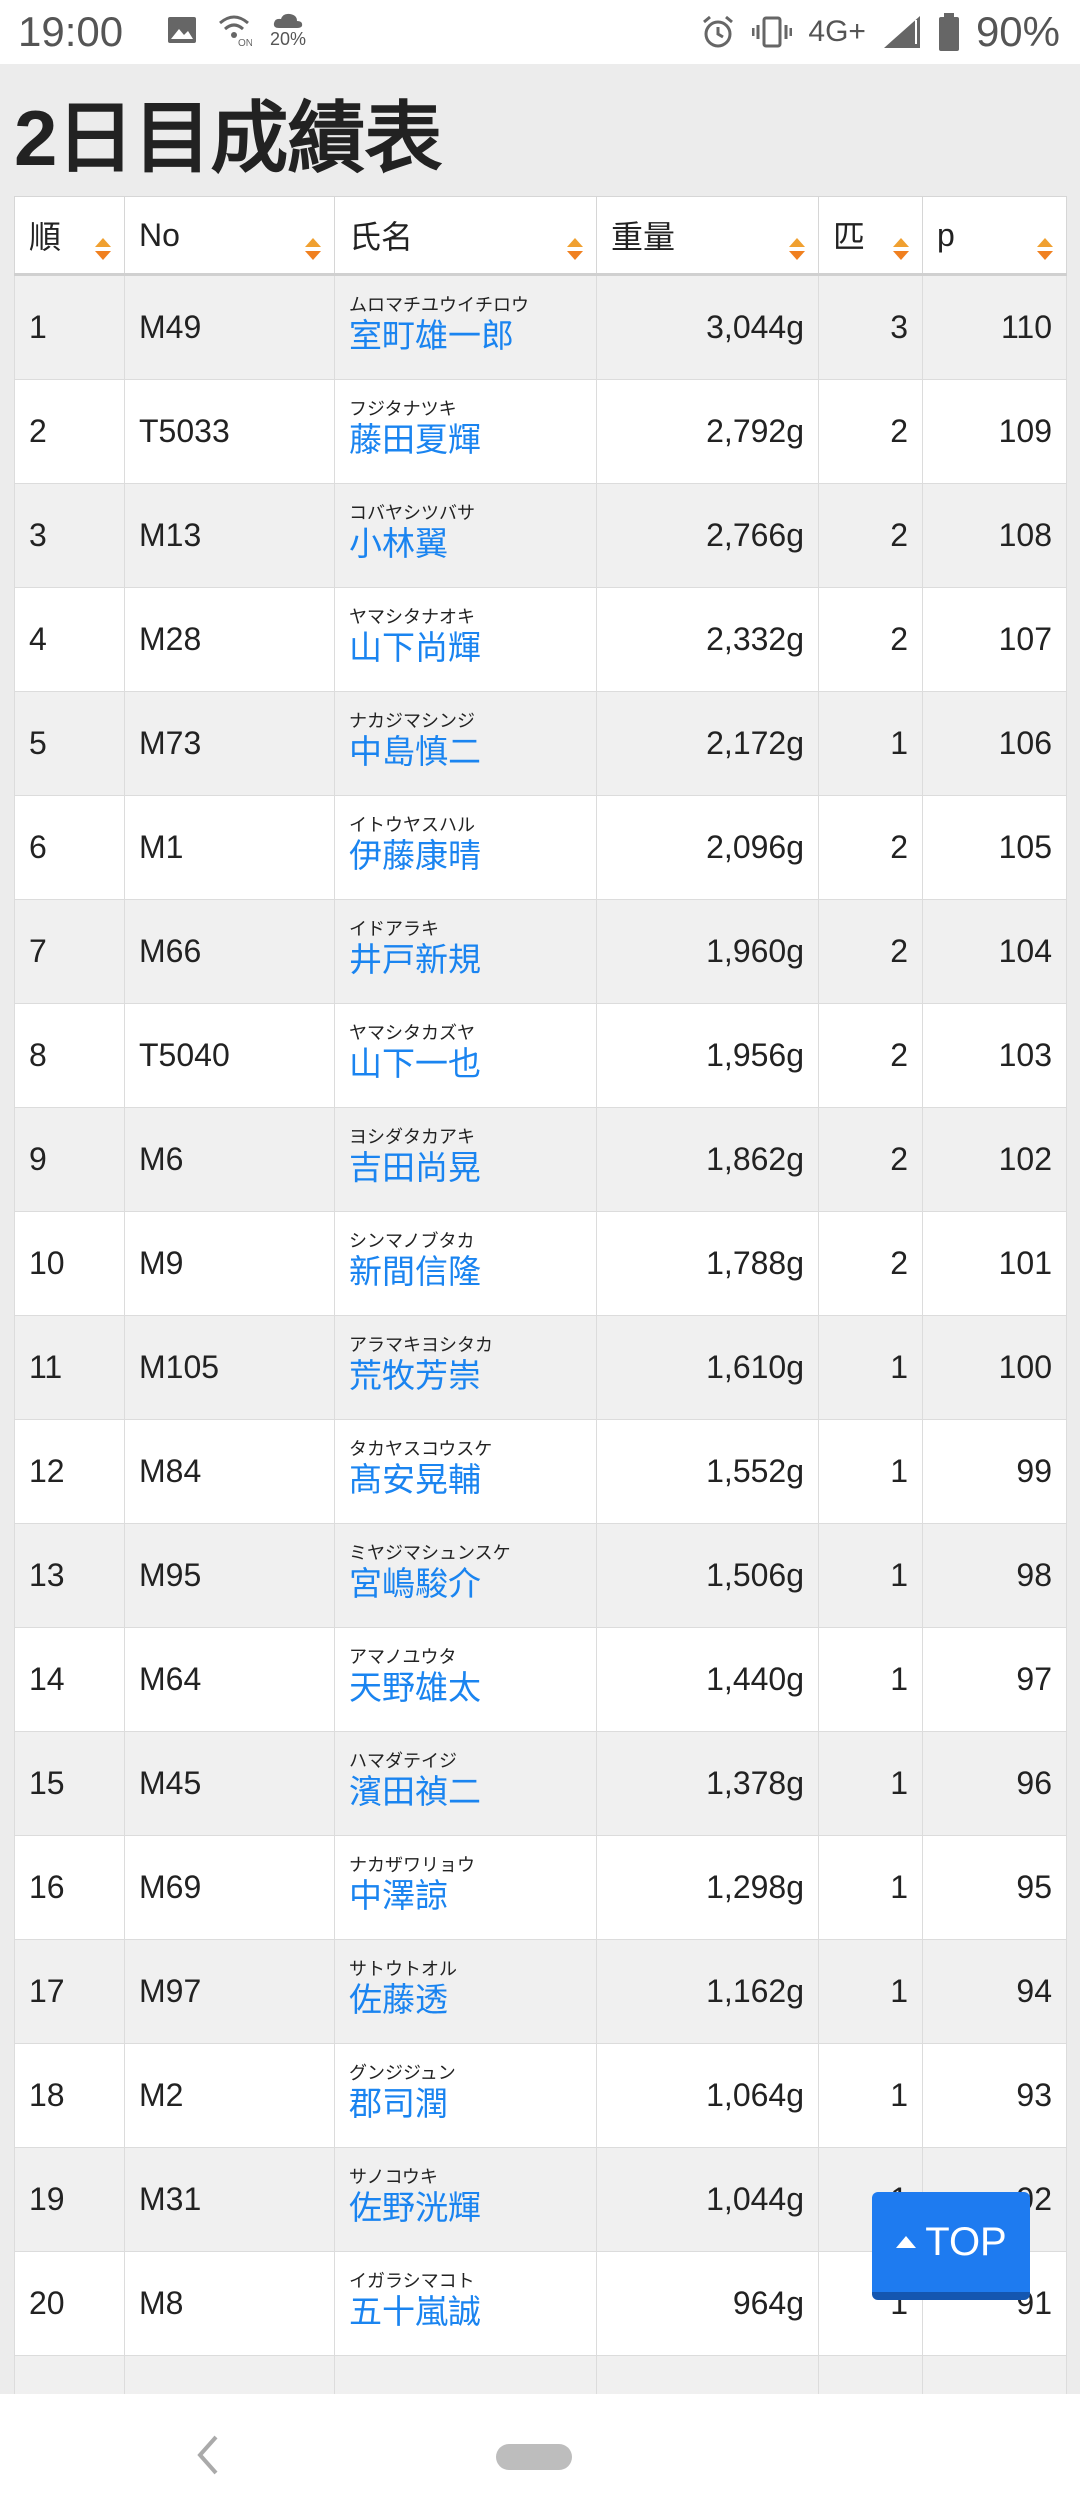 The width and height of the screenshot is (1080, 2520). I want to click on cell-weight: 1,960g, so click(707, 951).